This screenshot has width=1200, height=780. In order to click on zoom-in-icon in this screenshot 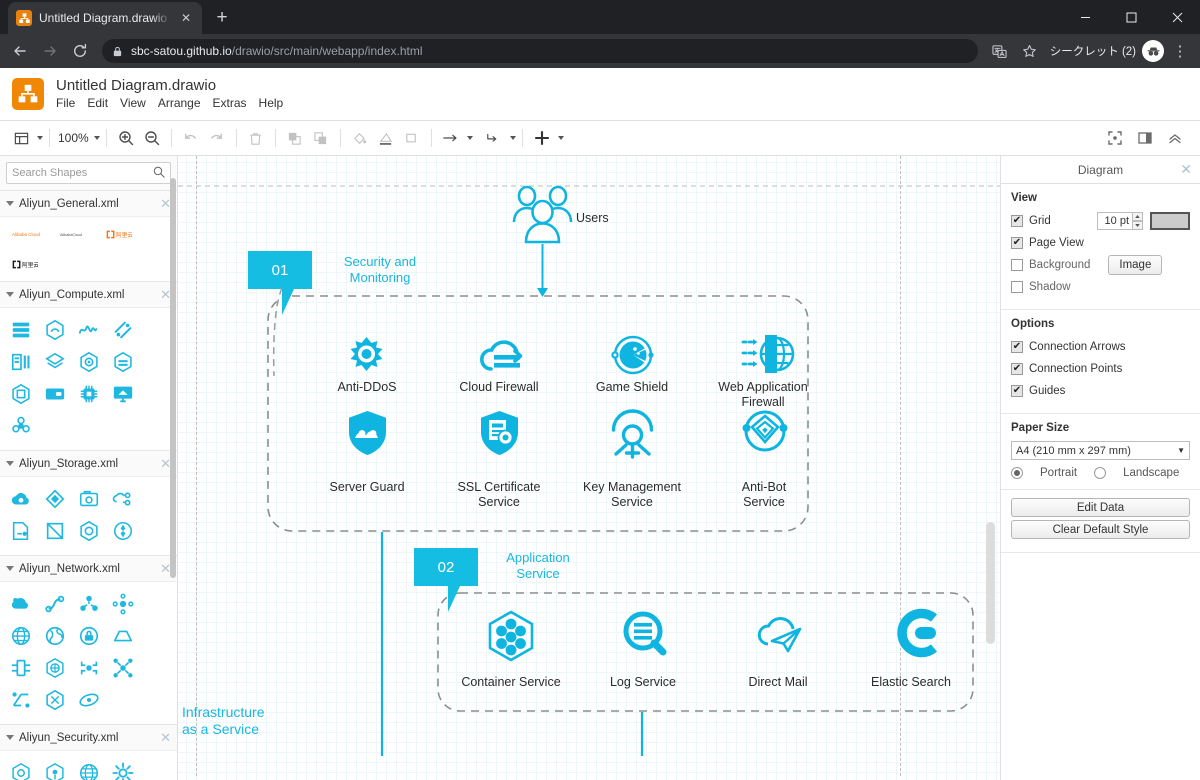, I will do `click(126, 138)`.